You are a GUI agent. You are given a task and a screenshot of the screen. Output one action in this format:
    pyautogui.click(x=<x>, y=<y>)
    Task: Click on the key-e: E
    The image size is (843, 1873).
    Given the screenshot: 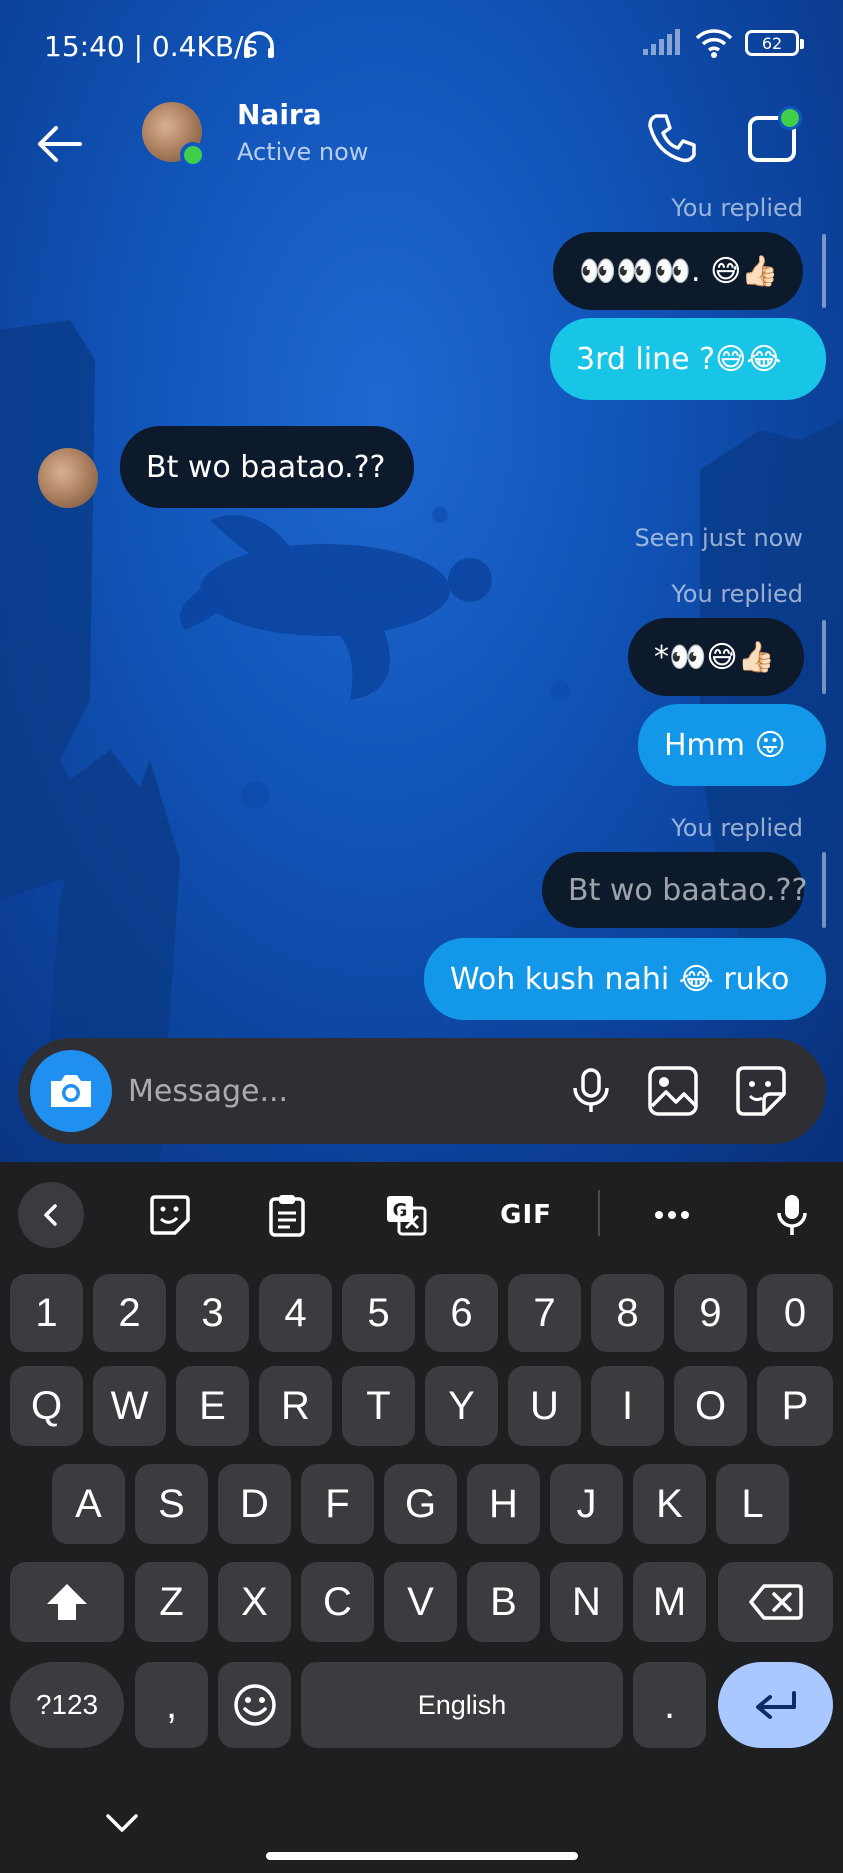 What is the action you would take?
    pyautogui.click(x=212, y=1406)
    